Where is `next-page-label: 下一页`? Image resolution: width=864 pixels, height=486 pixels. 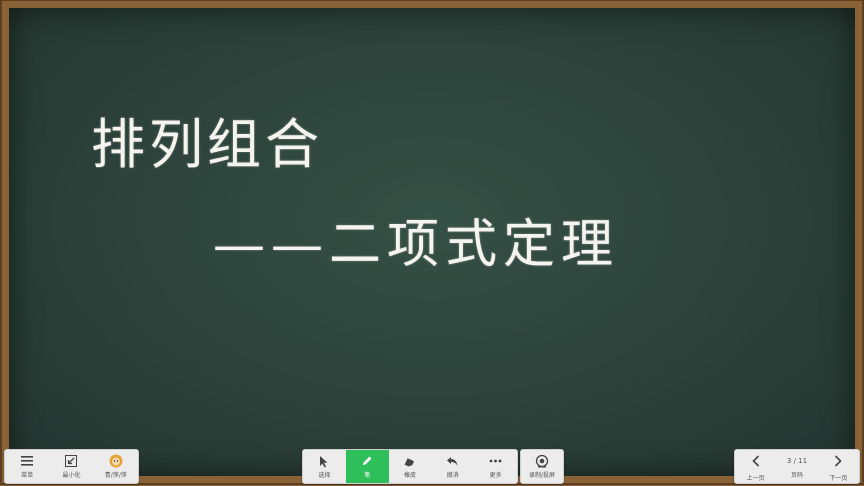
next-page-label: 下一页 is located at coordinates (838, 478).